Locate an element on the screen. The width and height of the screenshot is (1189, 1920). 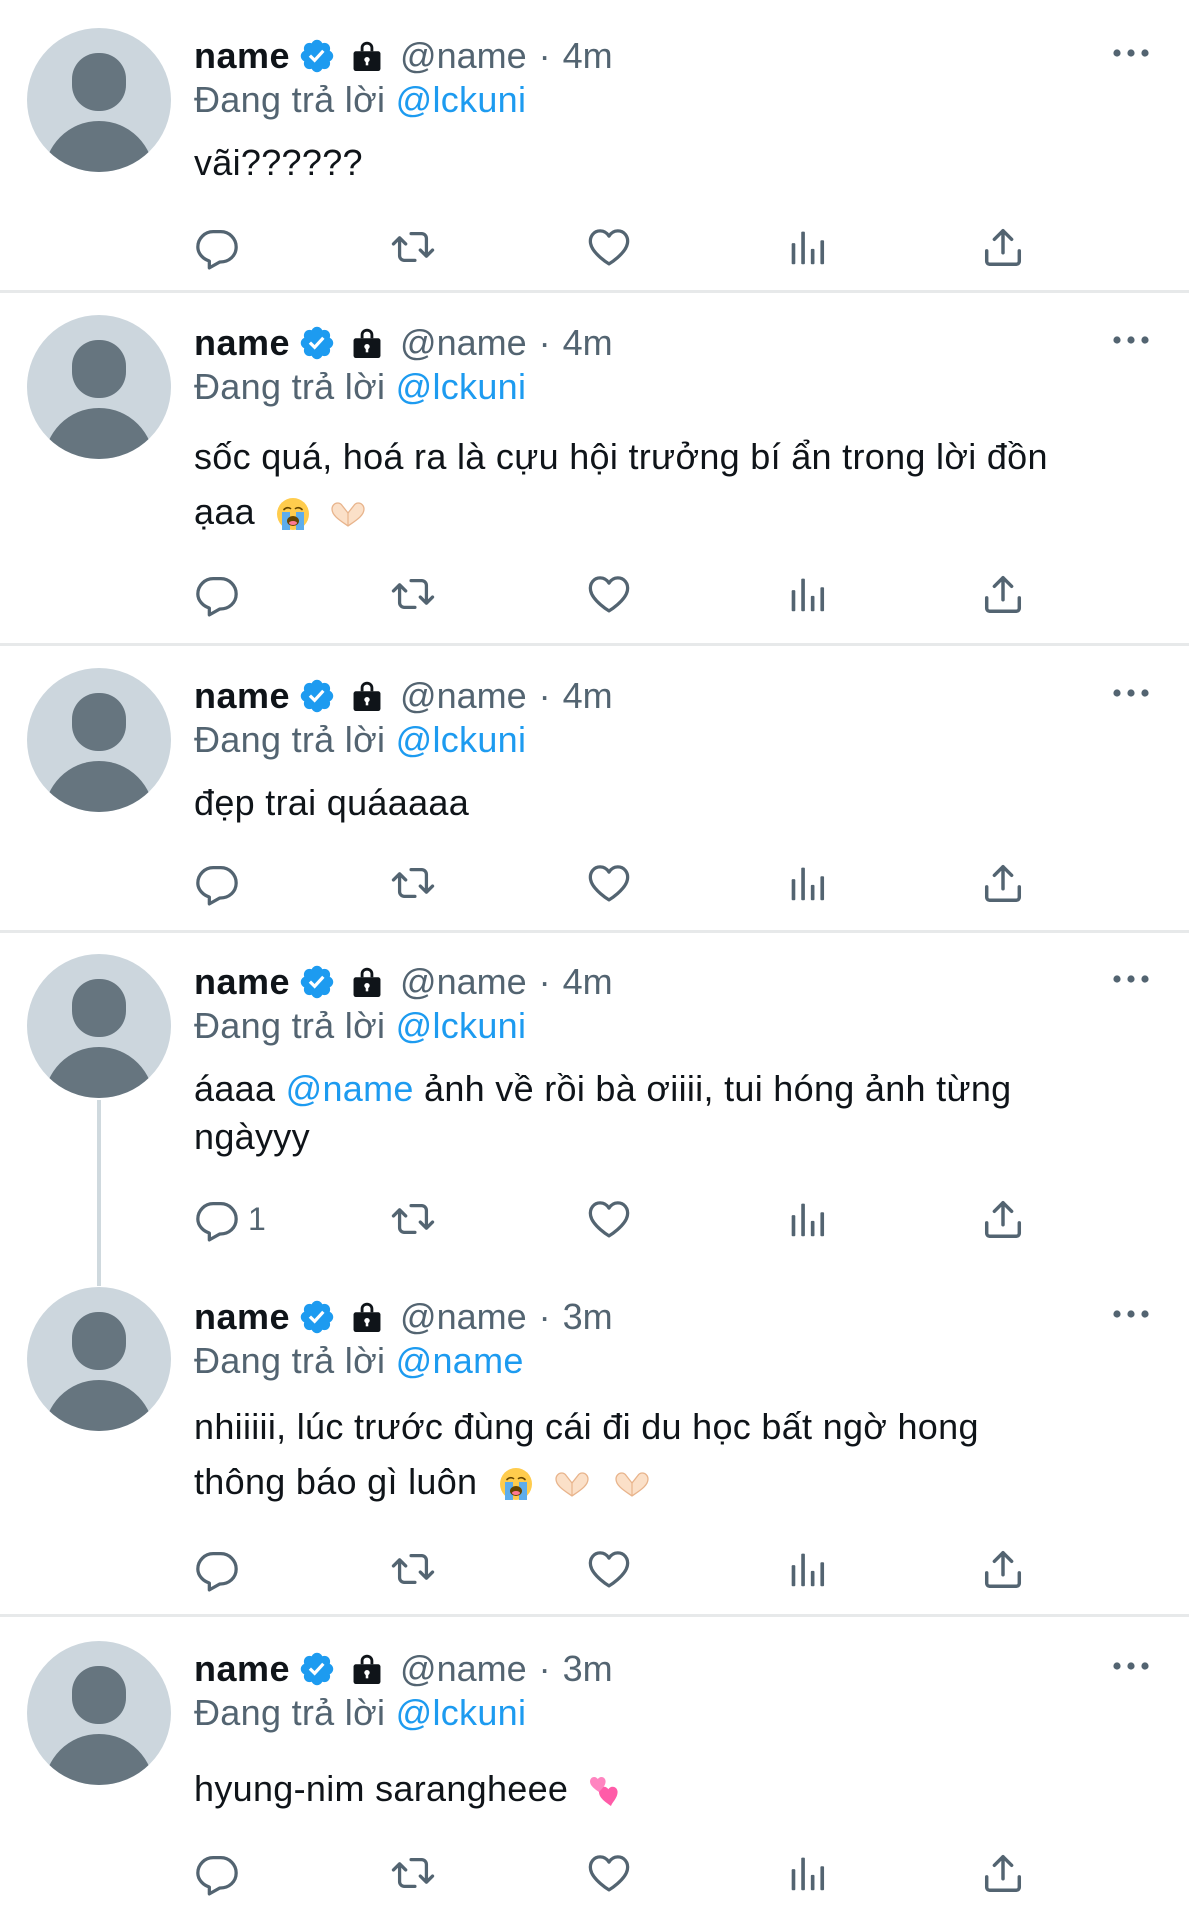
inline-mention: @name is located at coordinates (350, 1088).